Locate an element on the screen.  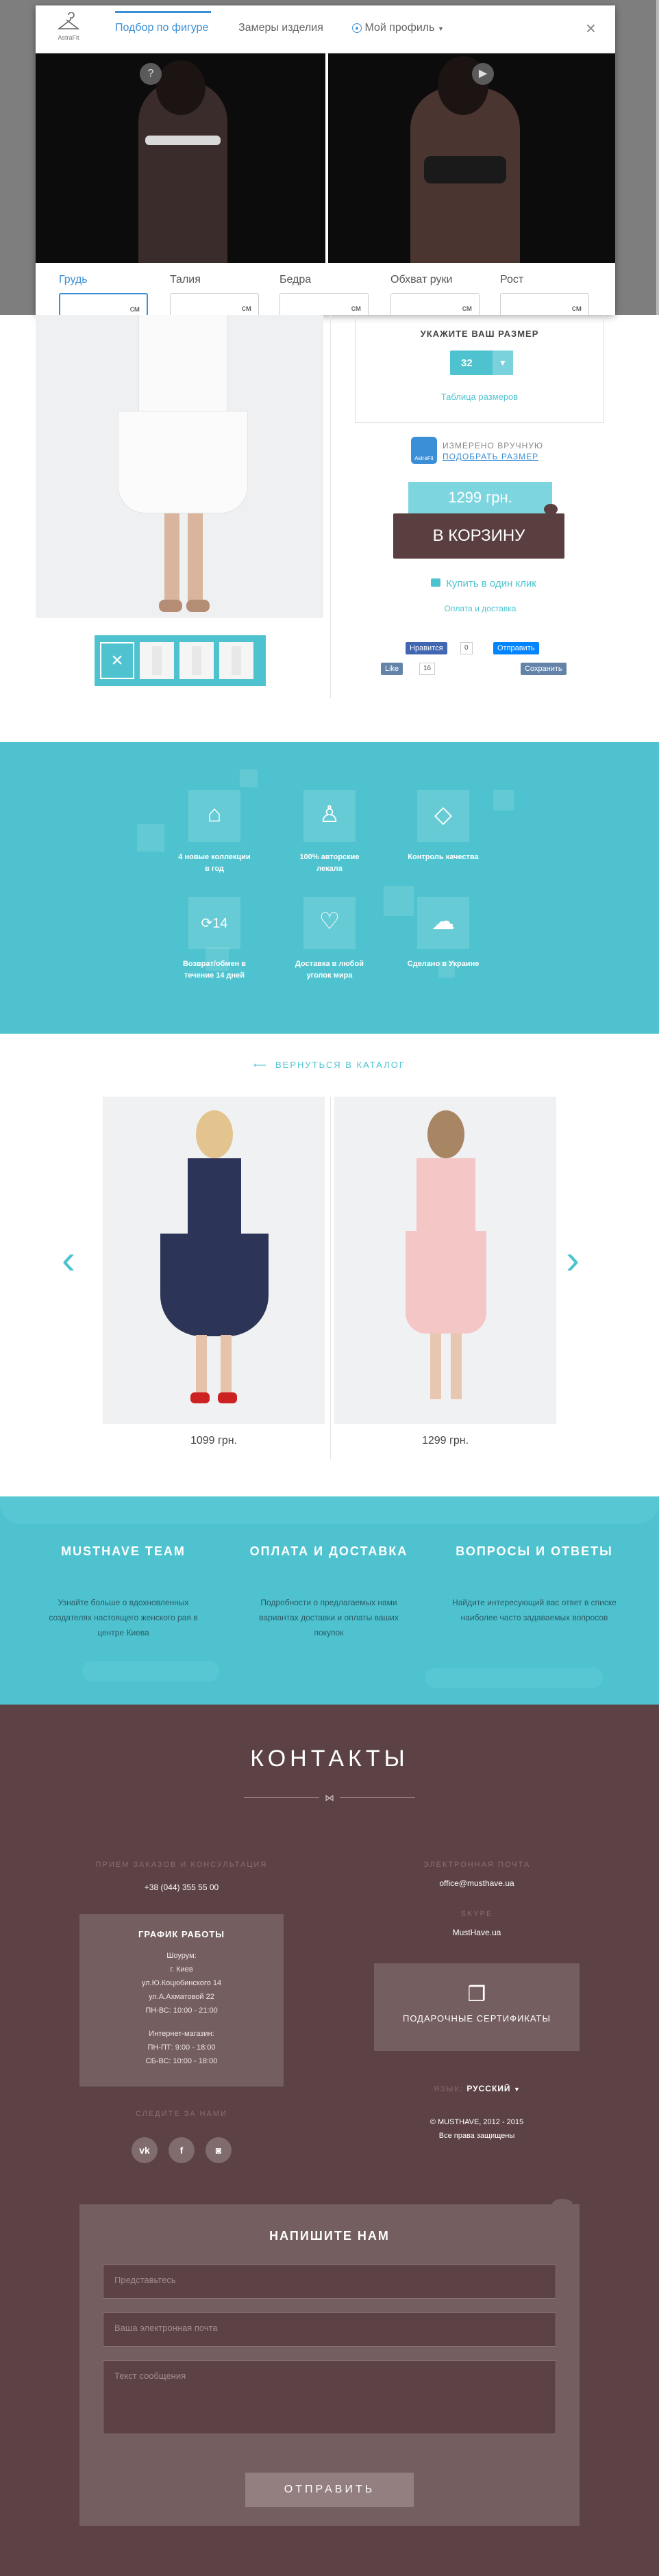
feature-text: Возврат/обмен в течение 14 дней is located at coordinates (214, 970).